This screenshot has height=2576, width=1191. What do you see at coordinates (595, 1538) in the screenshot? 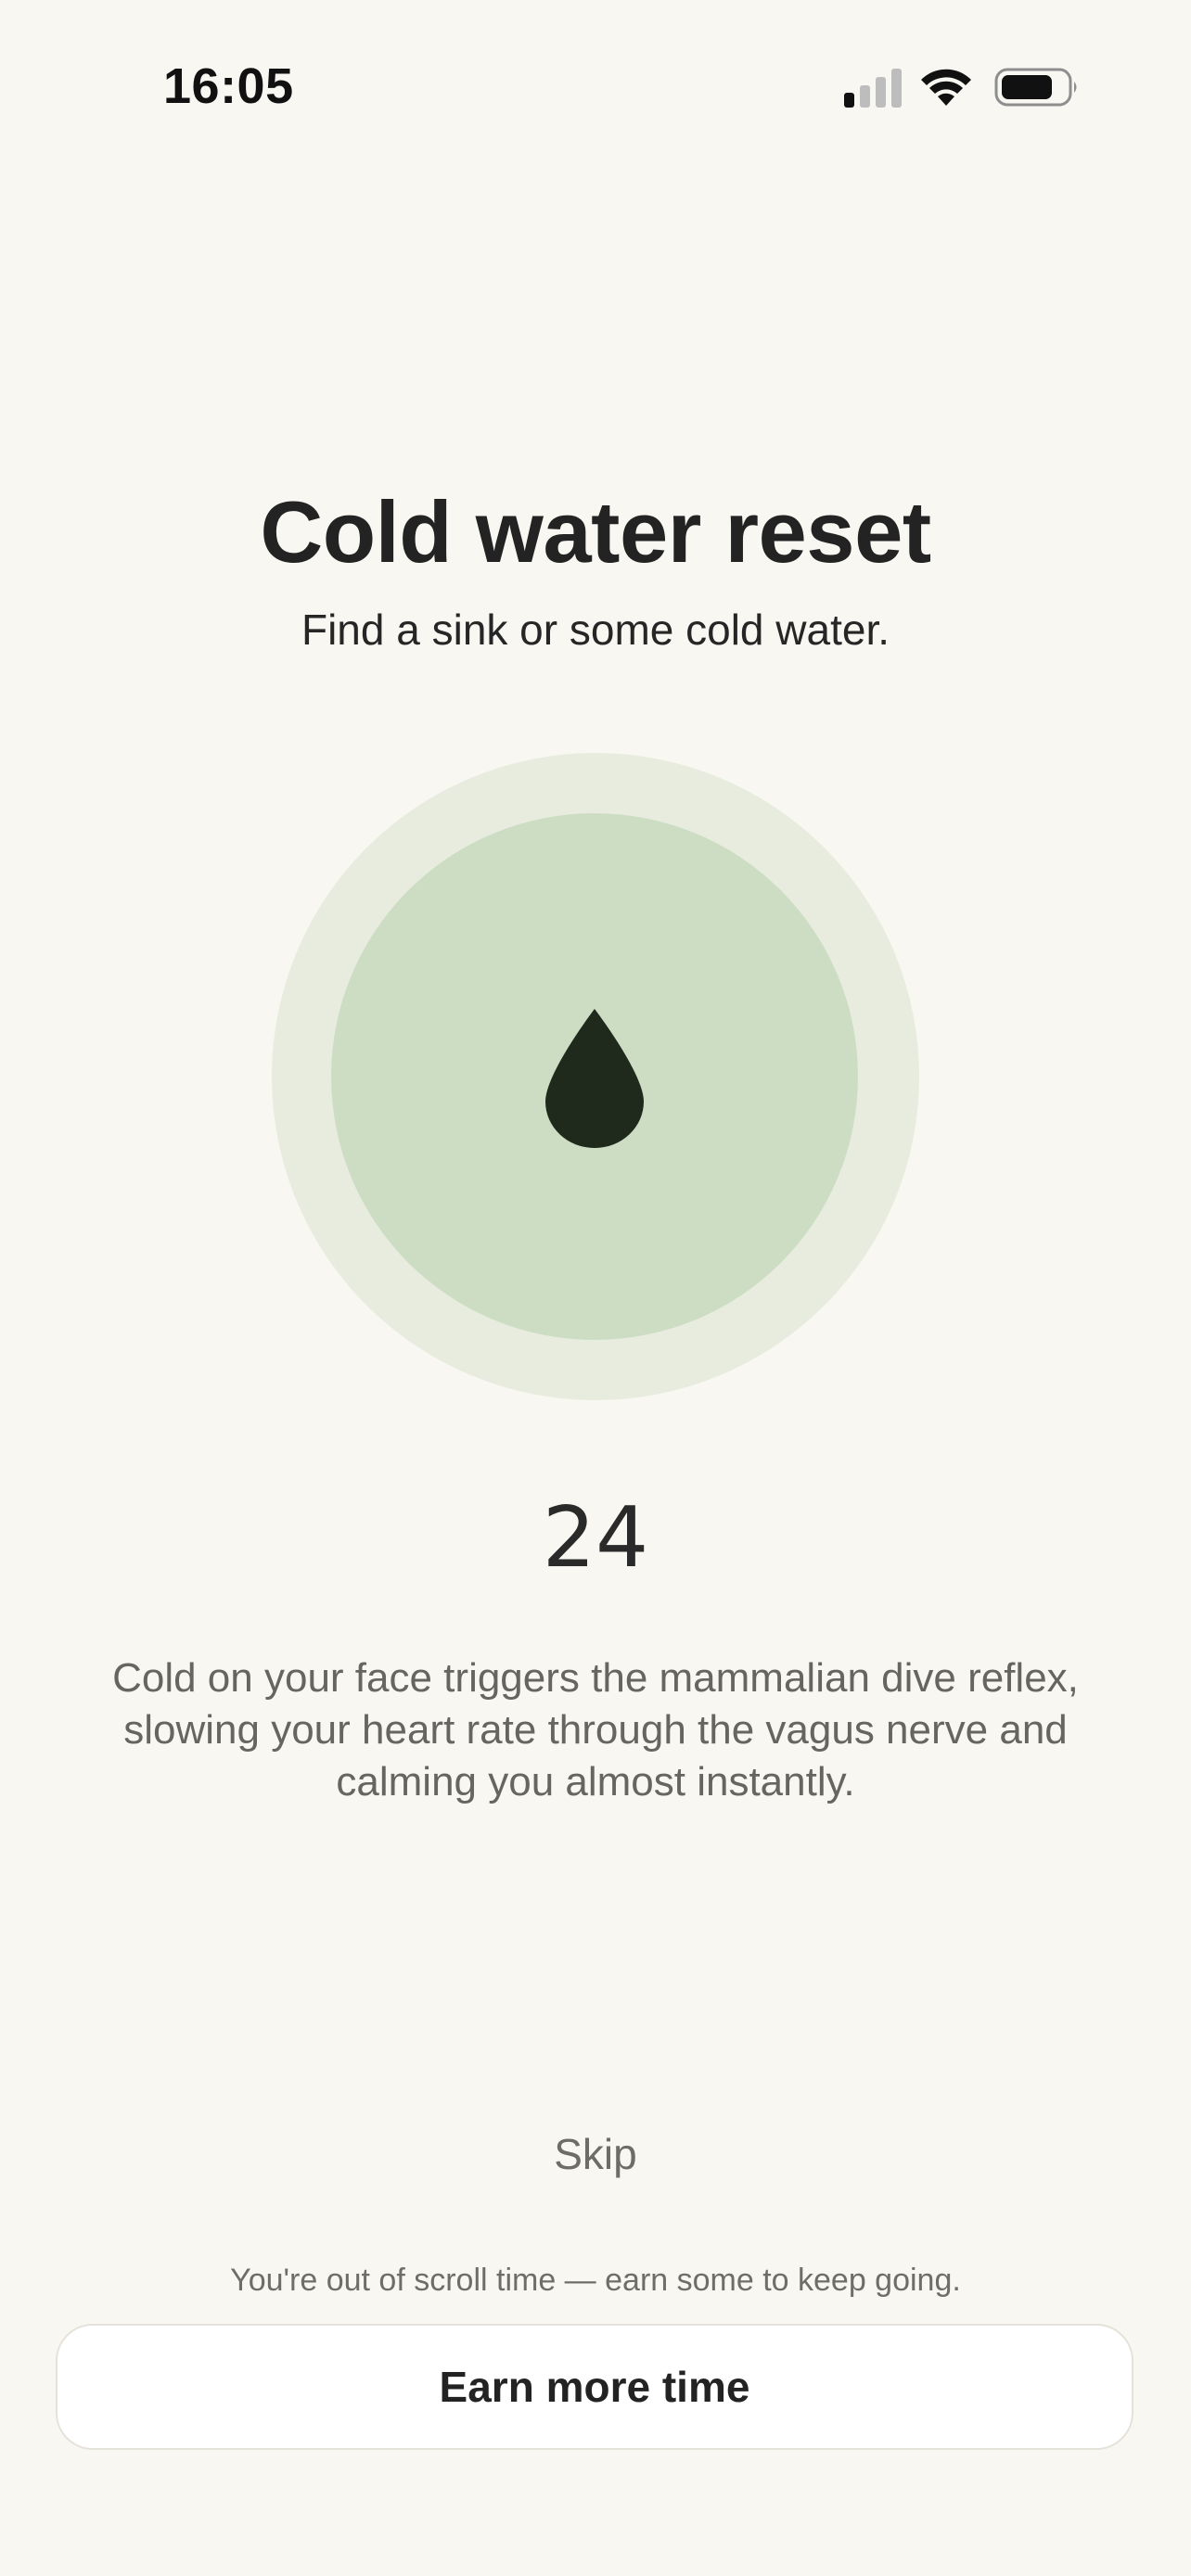
I see `countdown-timer: 24` at bounding box center [595, 1538].